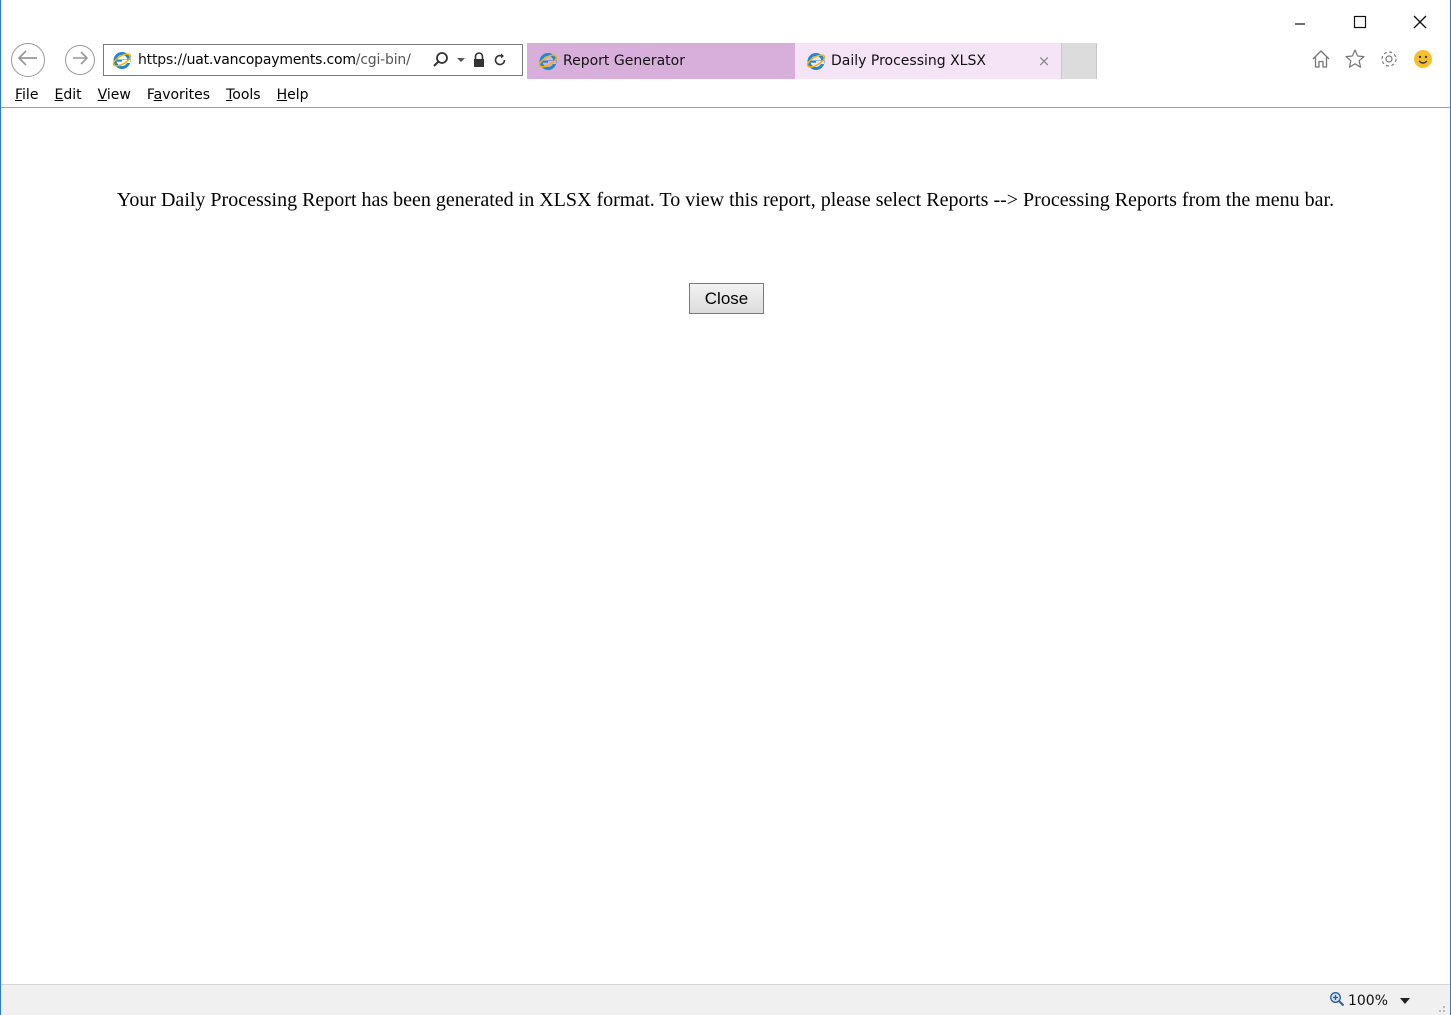 This screenshot has height=1015, width=1451. I want to click on minimize-icon, so click(1300, 22).